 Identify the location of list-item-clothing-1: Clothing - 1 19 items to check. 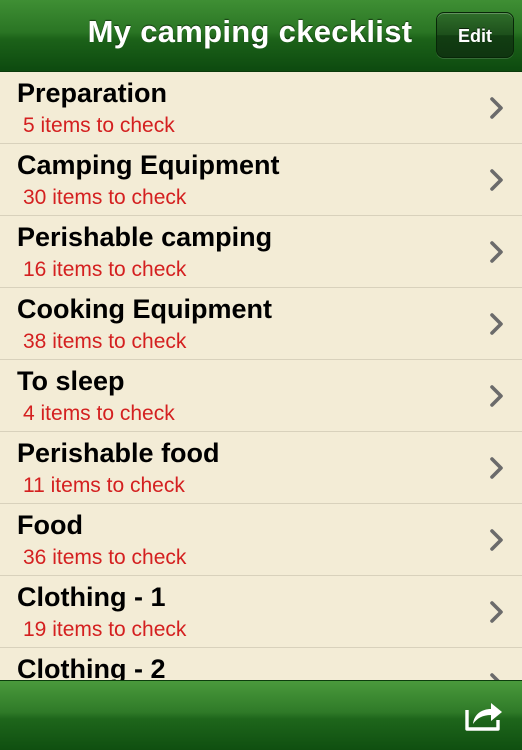
(261, 612).